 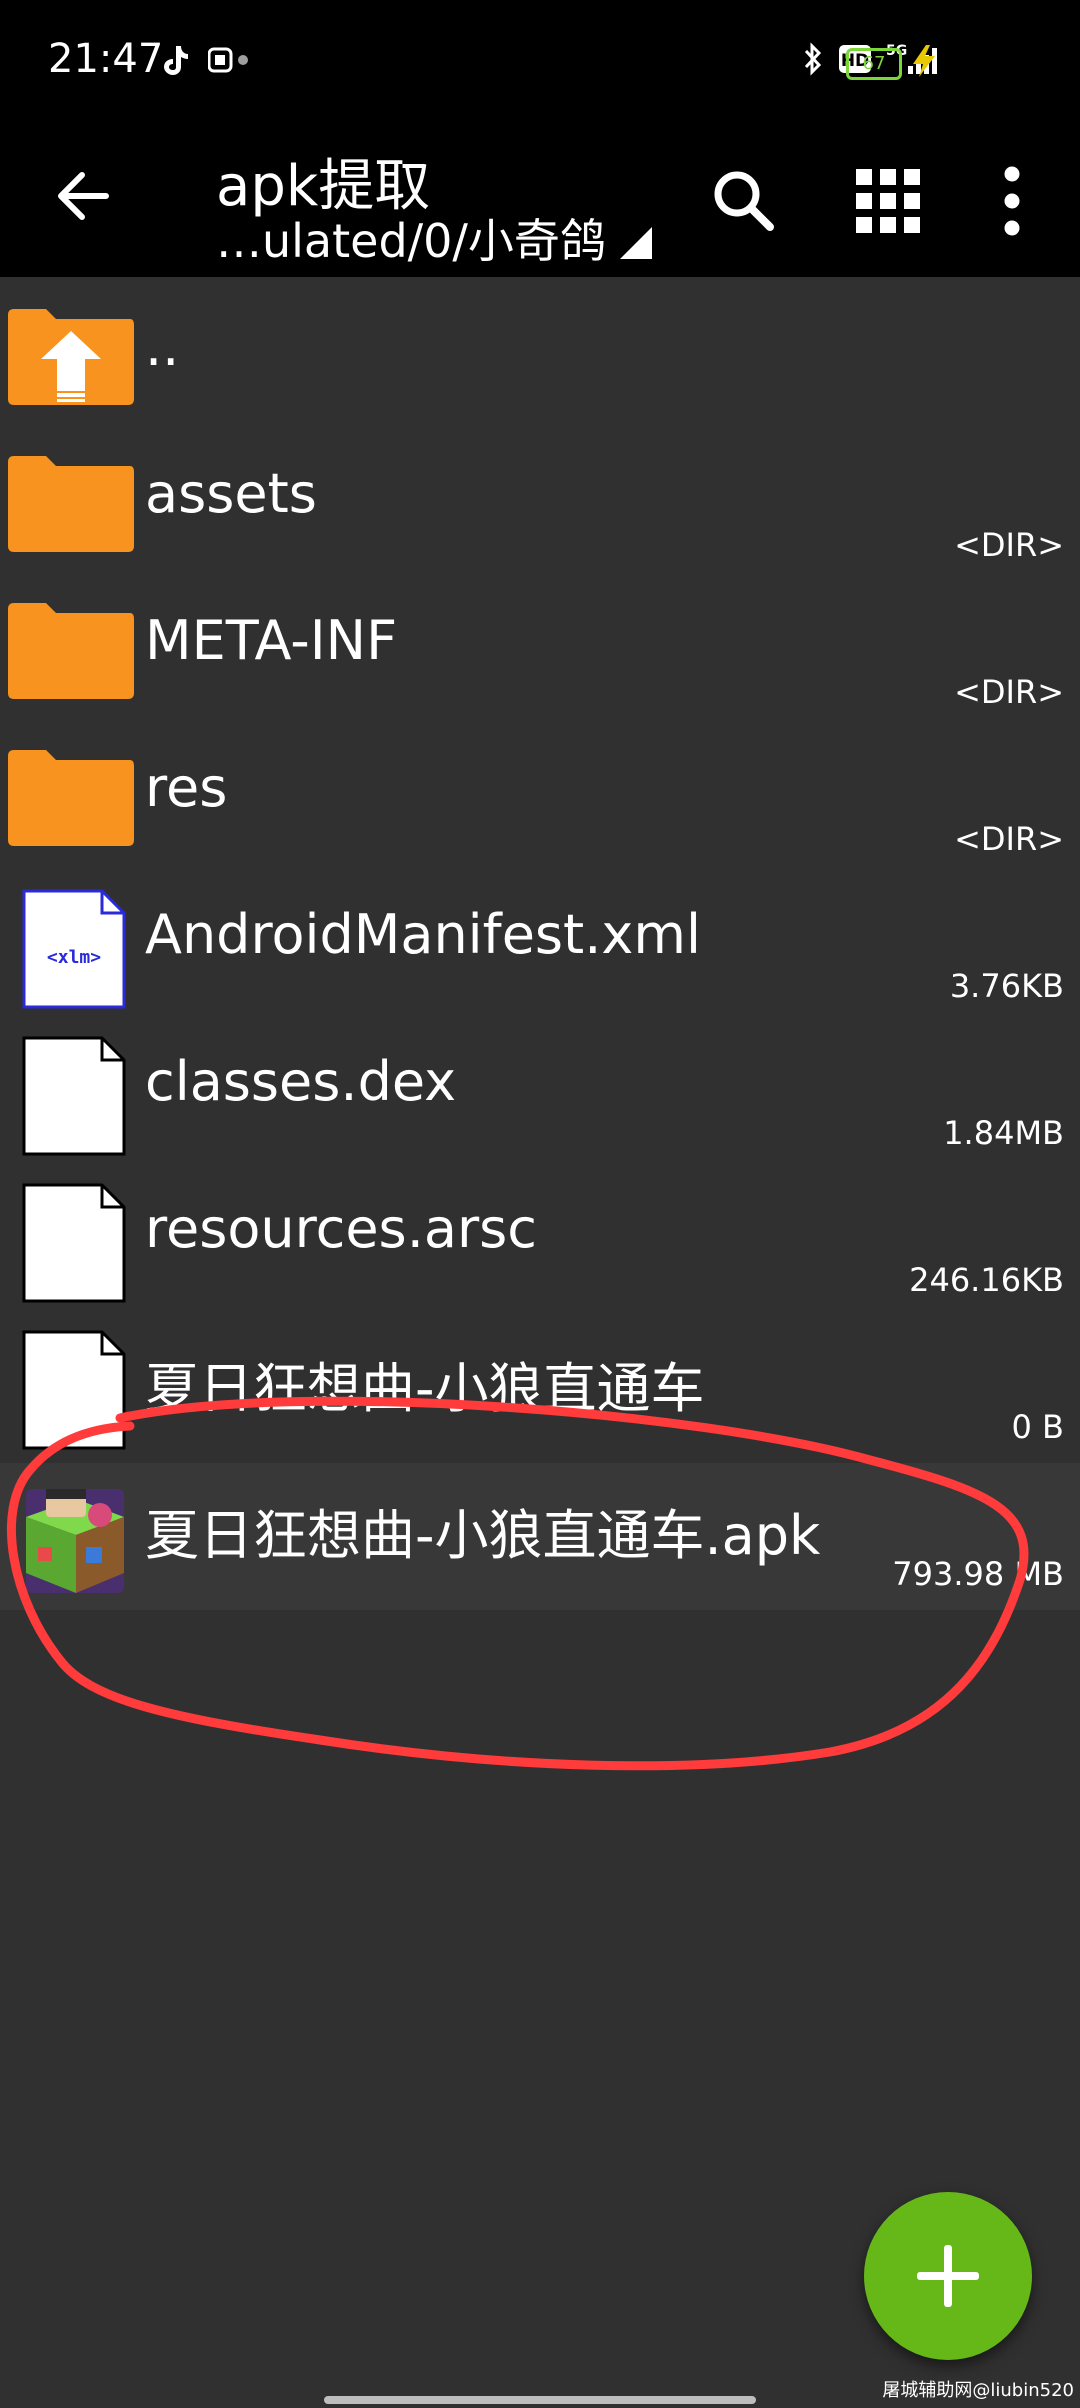 I want to click on overflow-menu-icon, so click(x=1012, y=201).